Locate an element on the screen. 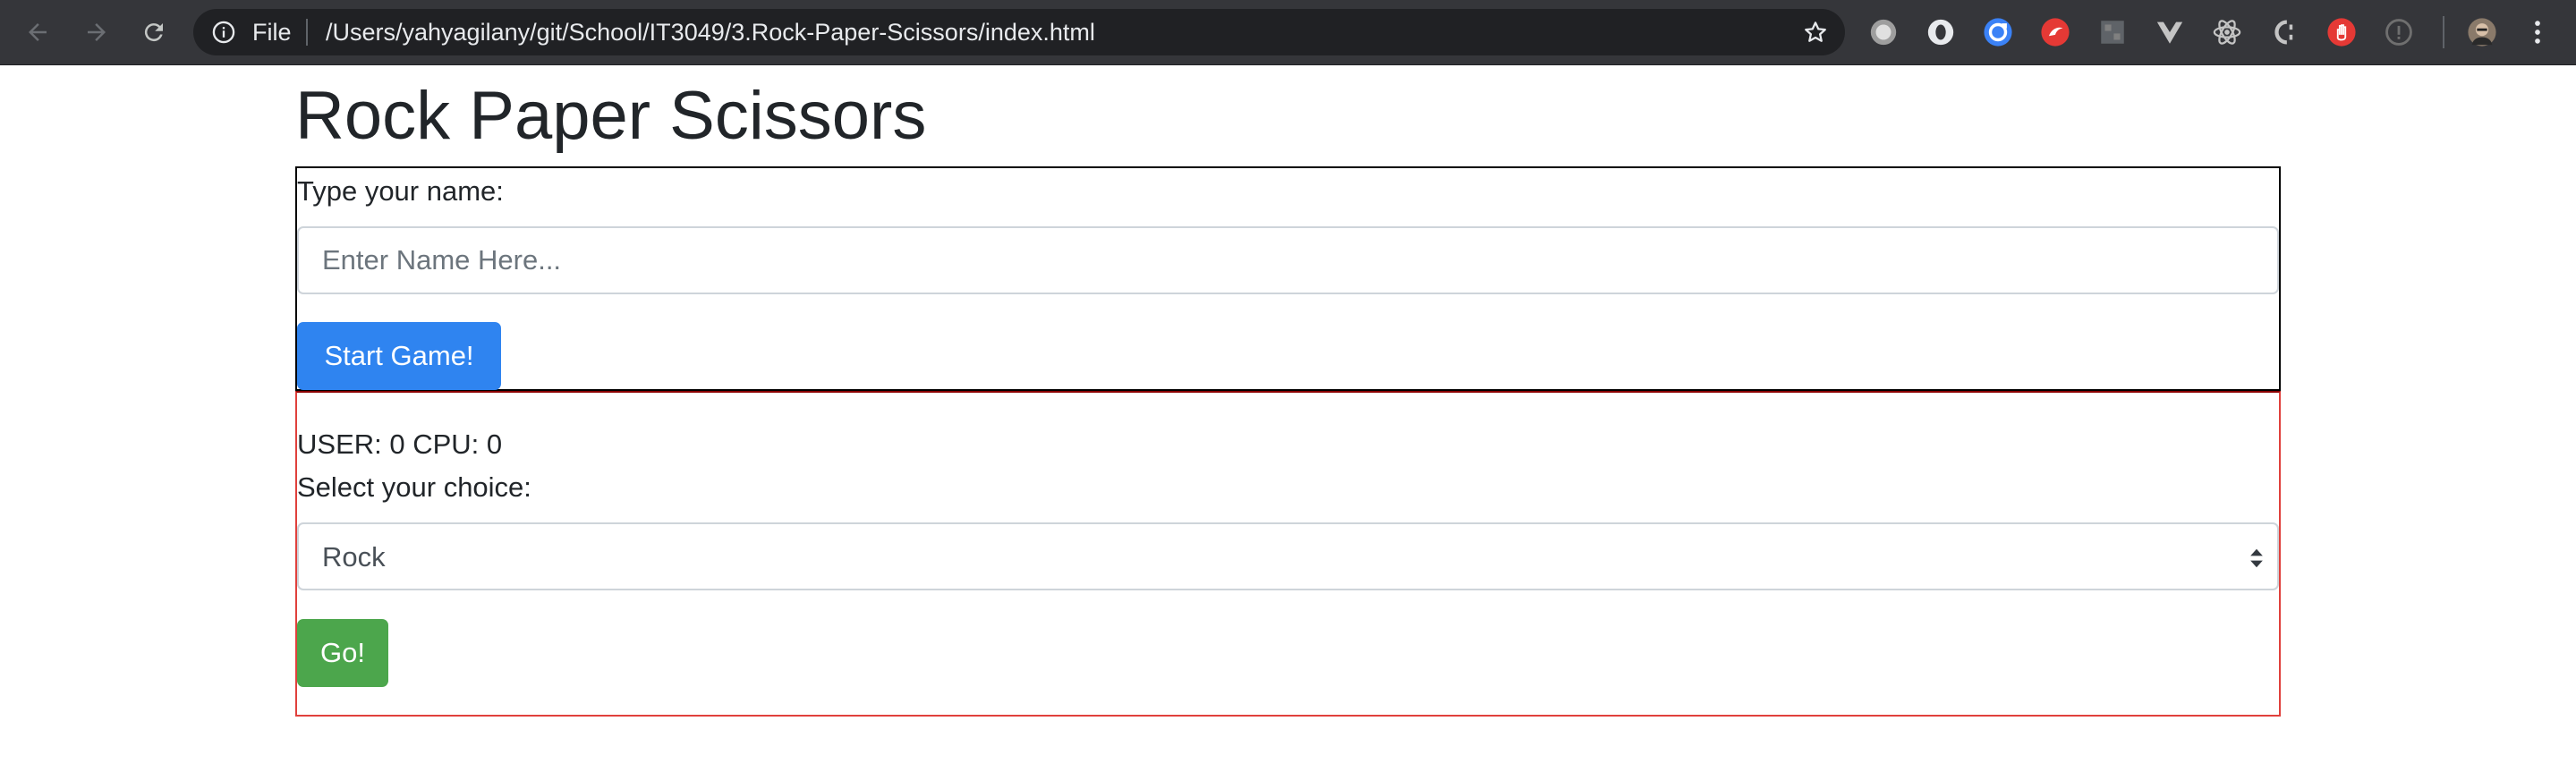 This screenshot has width=2576, height=772. info-grey-extension-icon is located at coordinates (2399, 32).